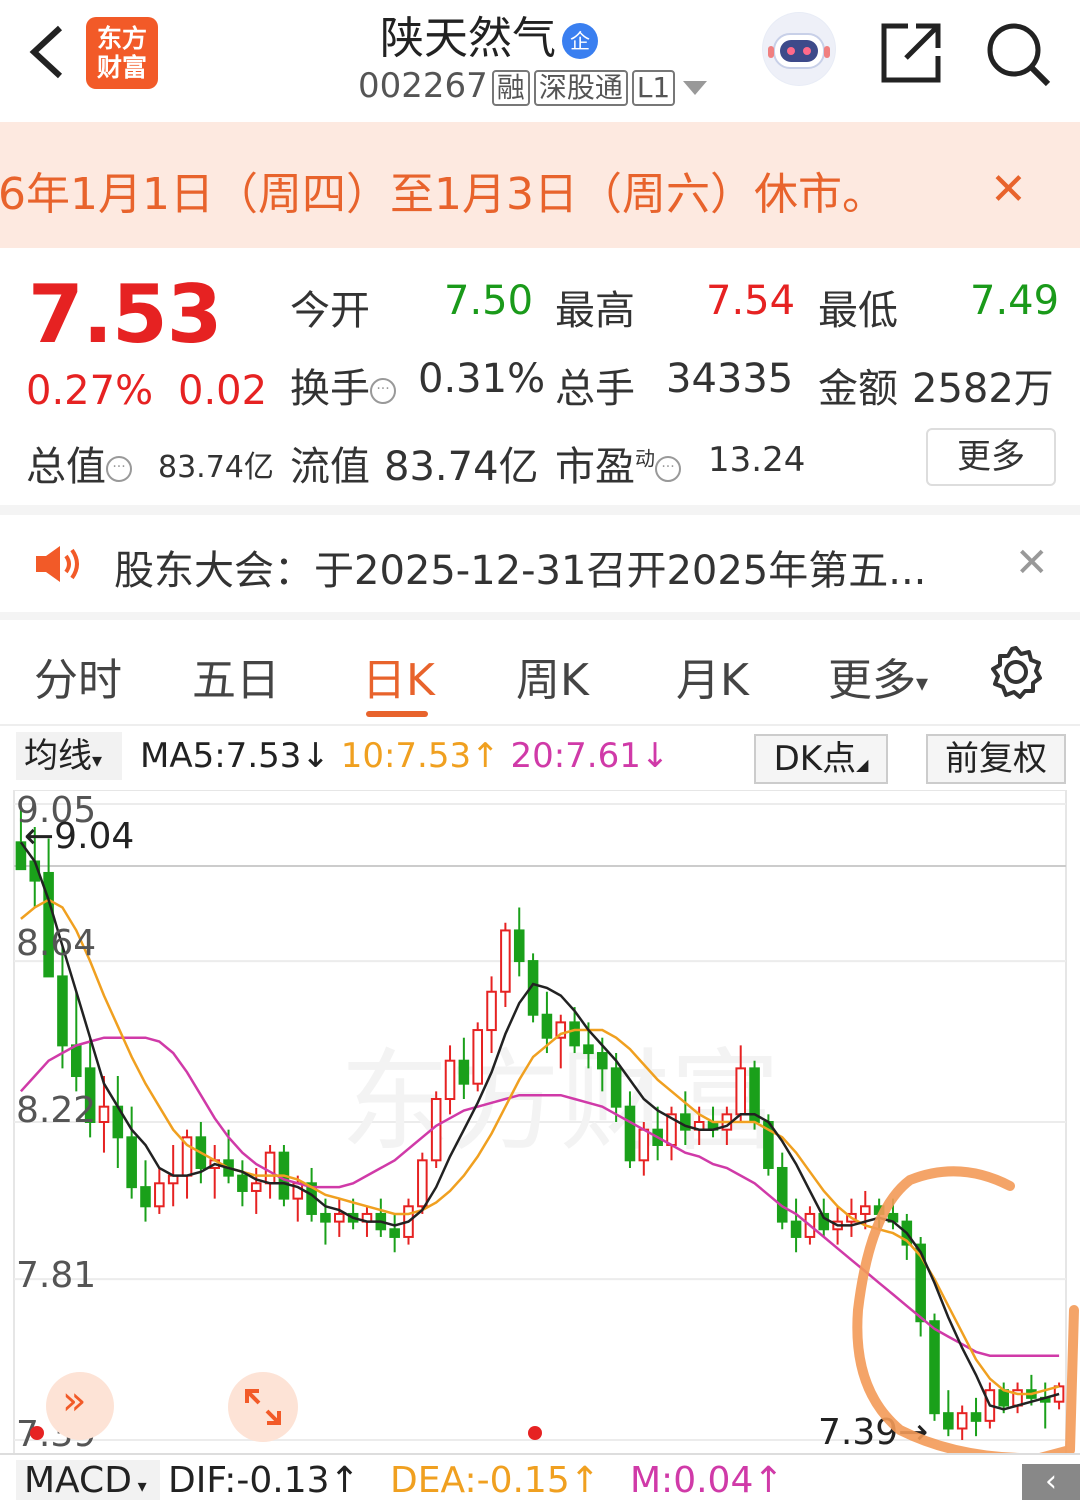 The height and width of the screenshot is (1501, 1080). Describe the element at coordinates (78, 1480) in the screenshot. I see `macd-selector-label: MACD` at that location.